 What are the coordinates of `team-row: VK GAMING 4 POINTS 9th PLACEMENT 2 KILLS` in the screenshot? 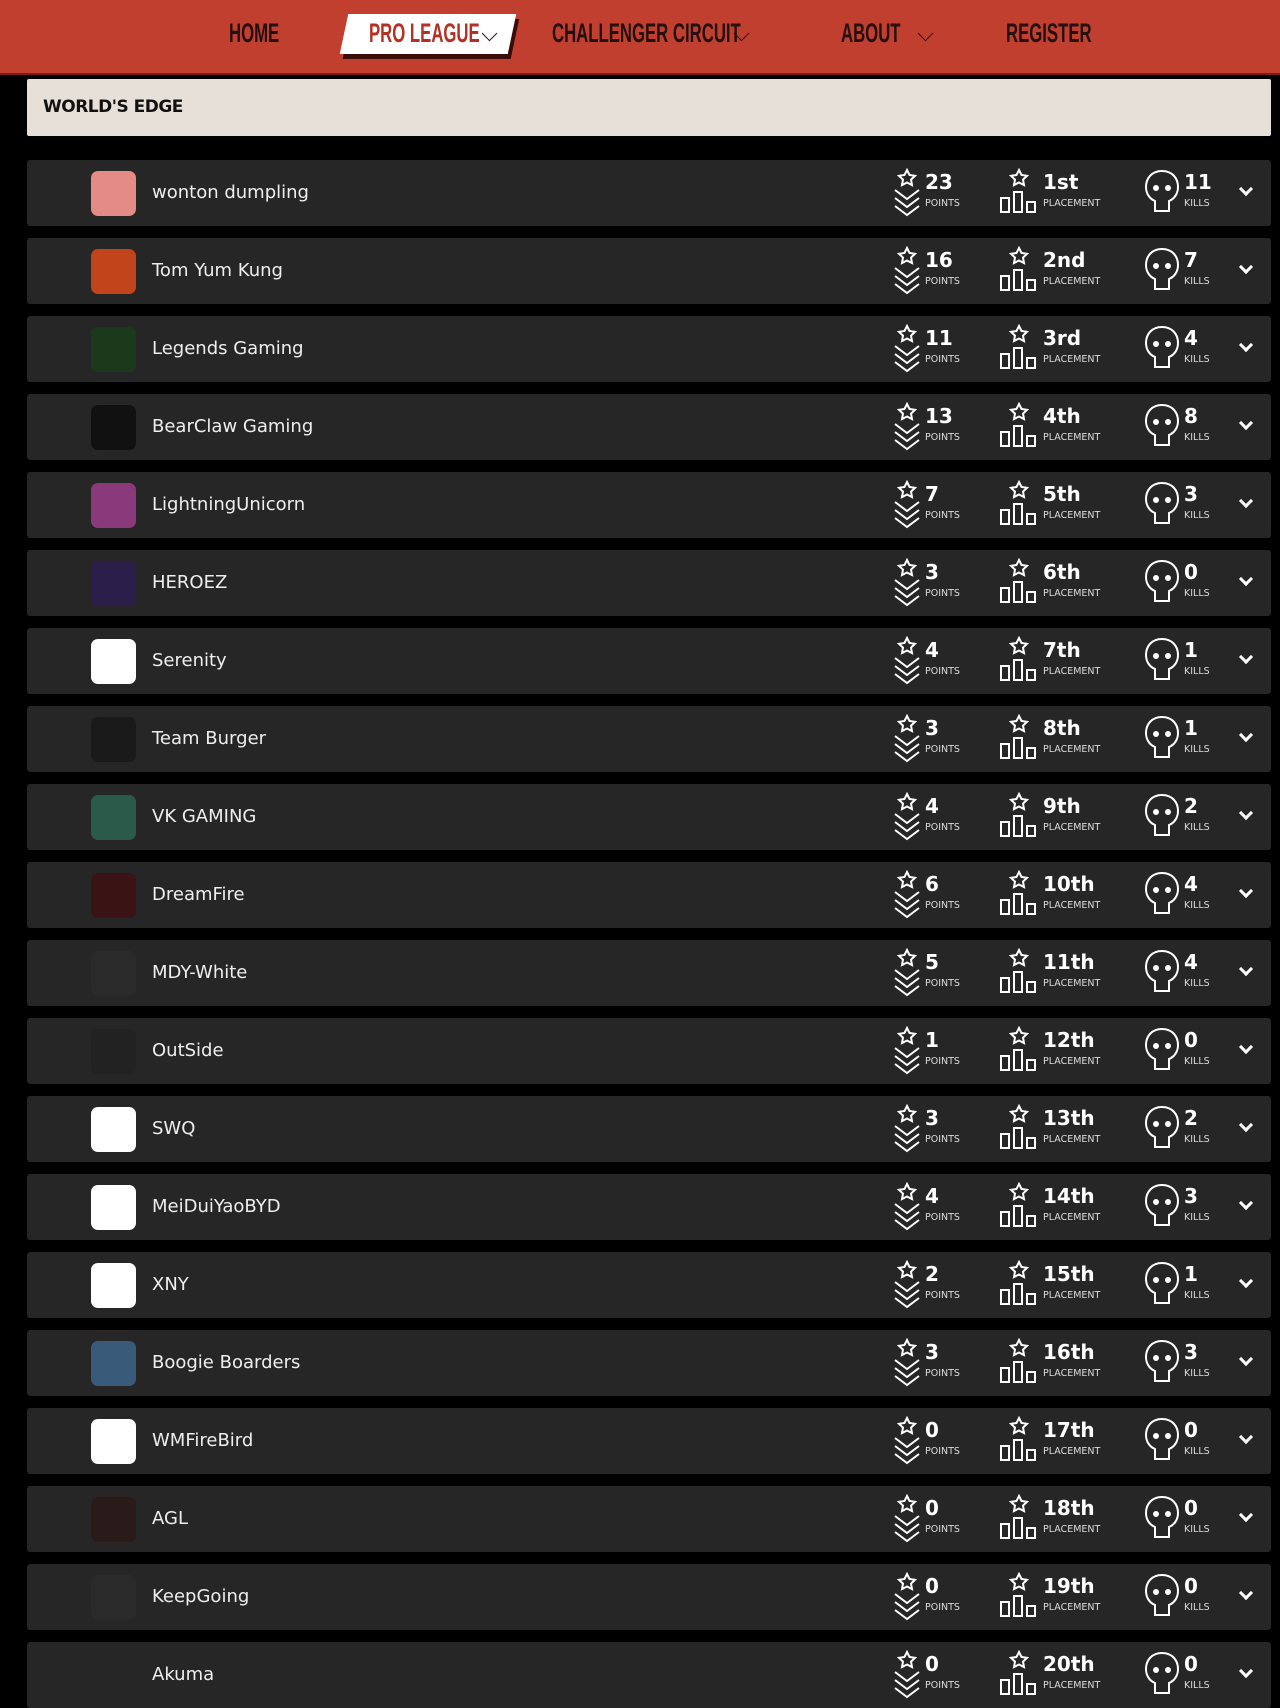 It's located at (649, 817).